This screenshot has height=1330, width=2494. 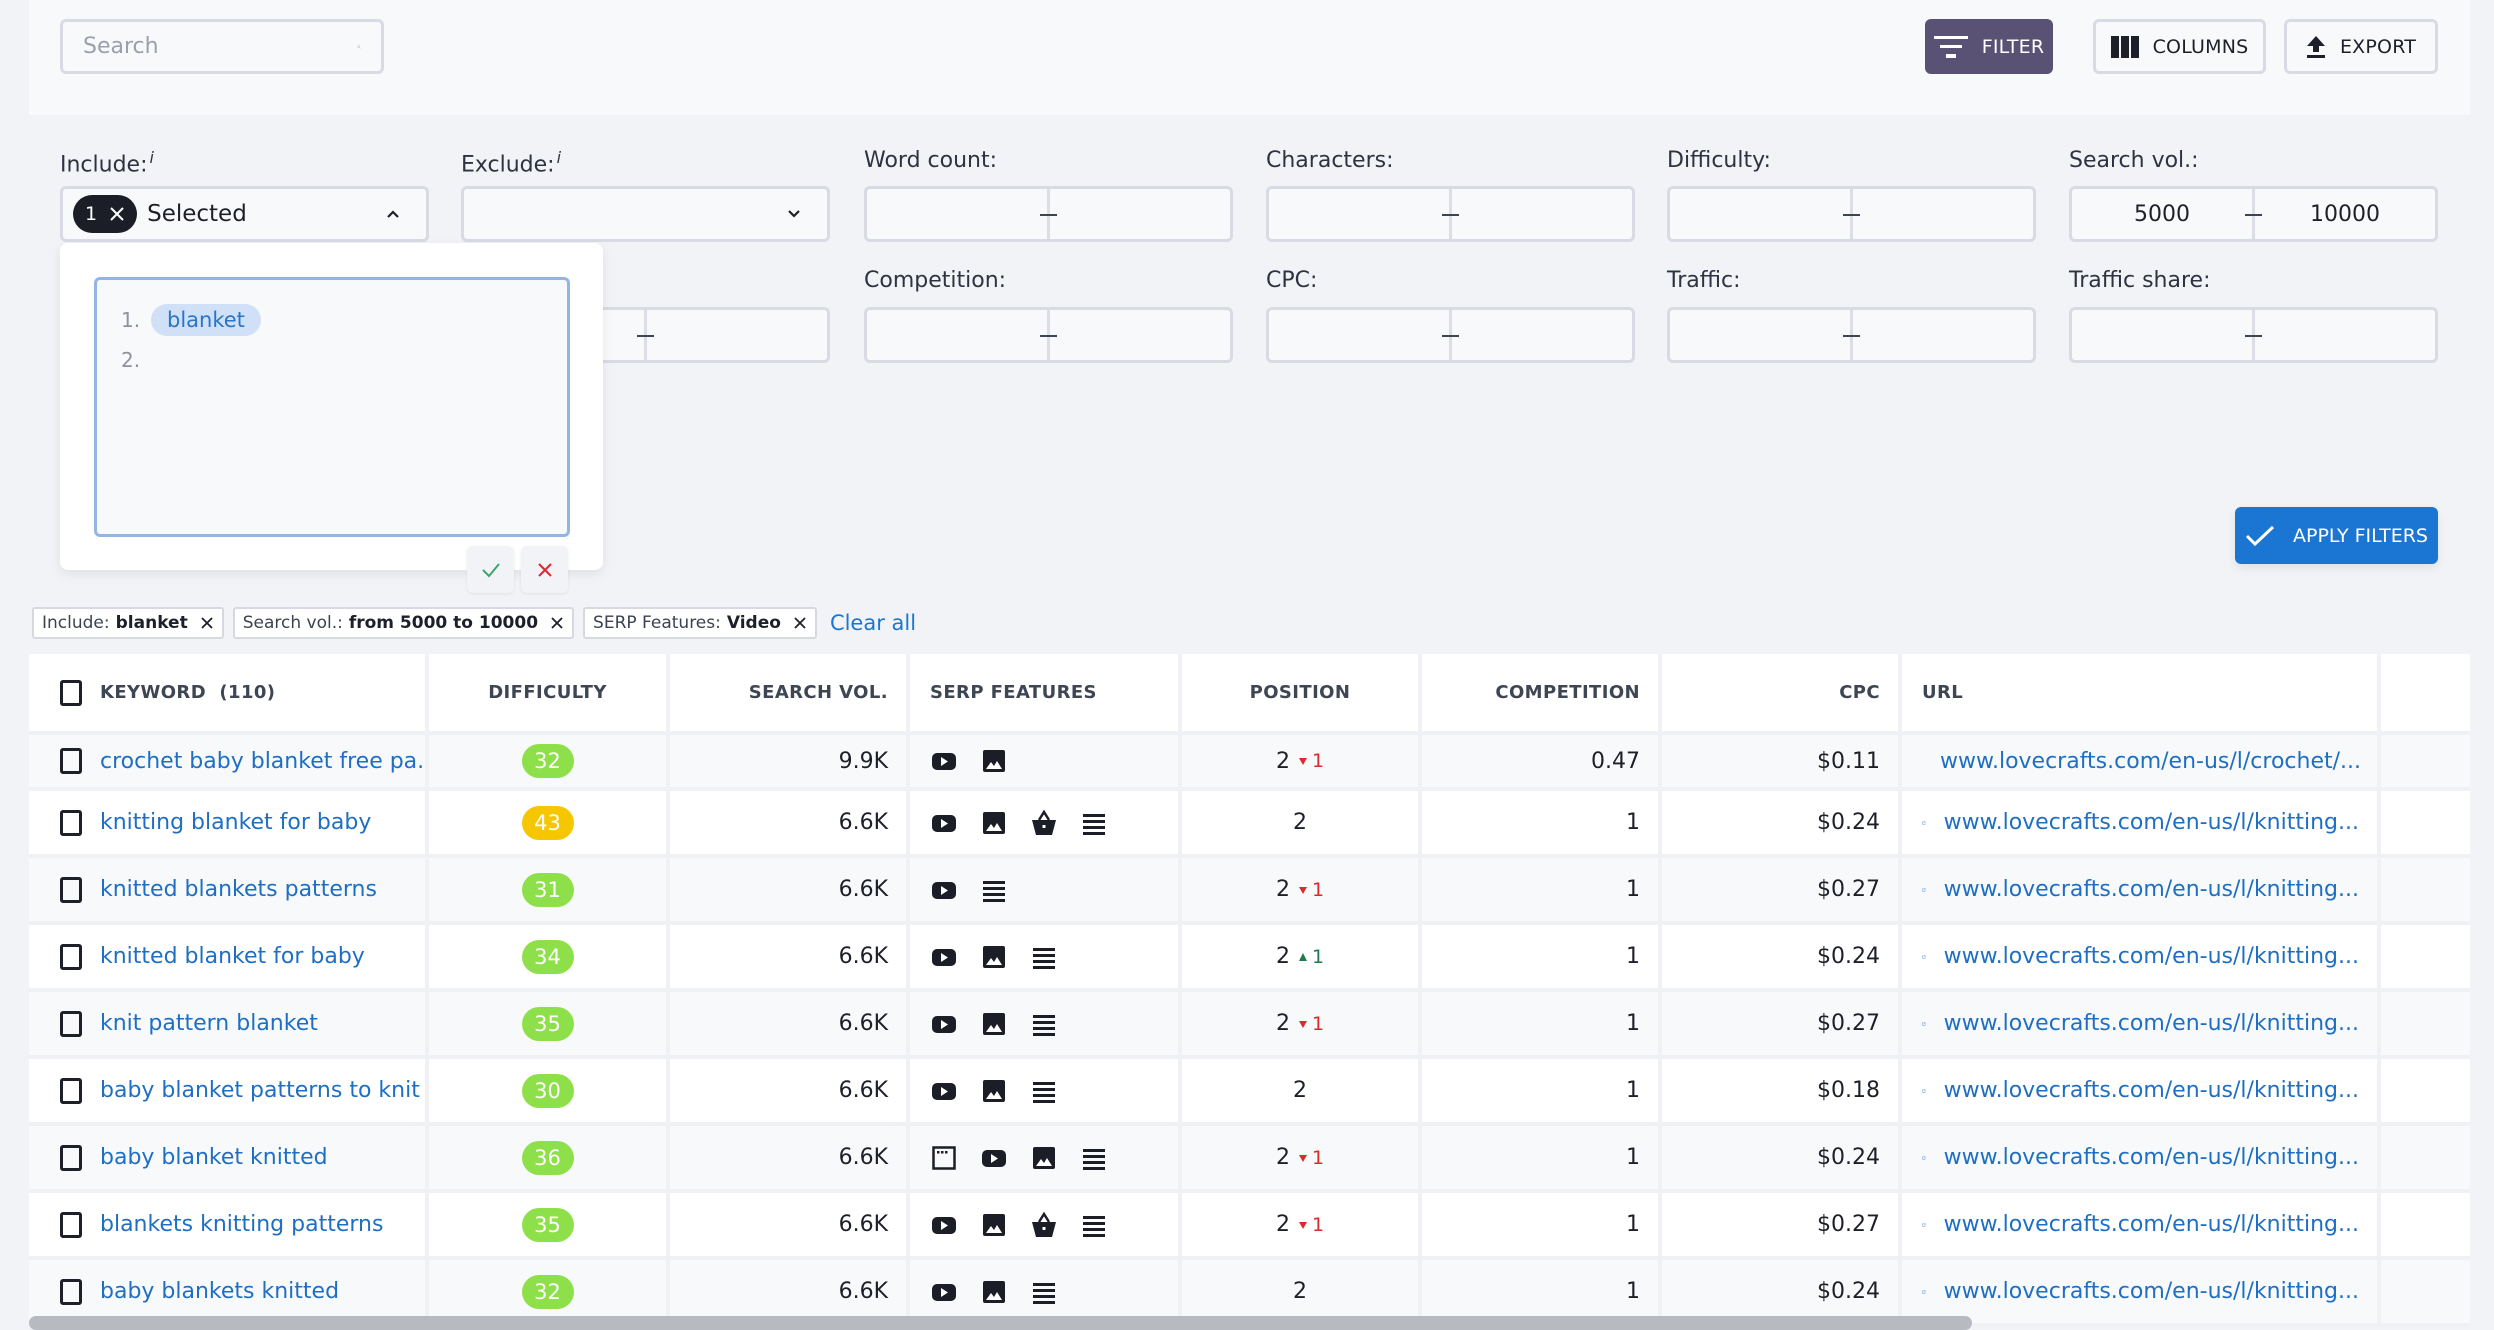 I want to click on traffic-share-from, so click(x=2162, y=335).